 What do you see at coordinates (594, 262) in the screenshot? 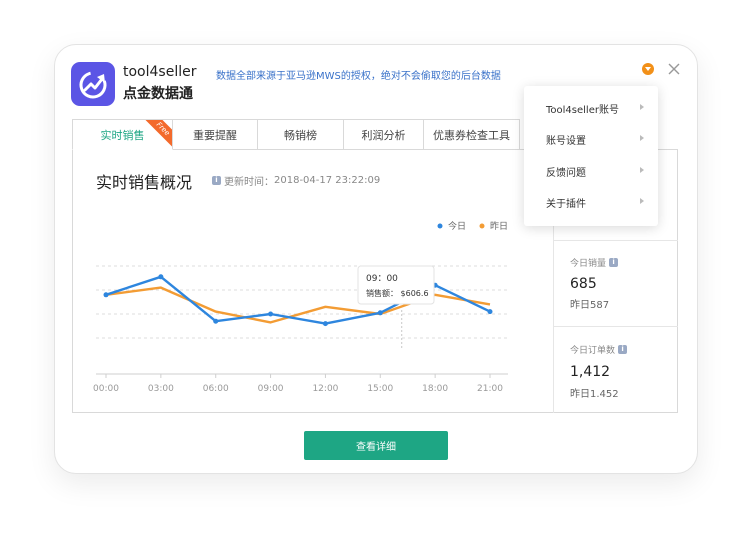
I see `today-sales-label: 今日销量 i` at bounding box center [594, 262].